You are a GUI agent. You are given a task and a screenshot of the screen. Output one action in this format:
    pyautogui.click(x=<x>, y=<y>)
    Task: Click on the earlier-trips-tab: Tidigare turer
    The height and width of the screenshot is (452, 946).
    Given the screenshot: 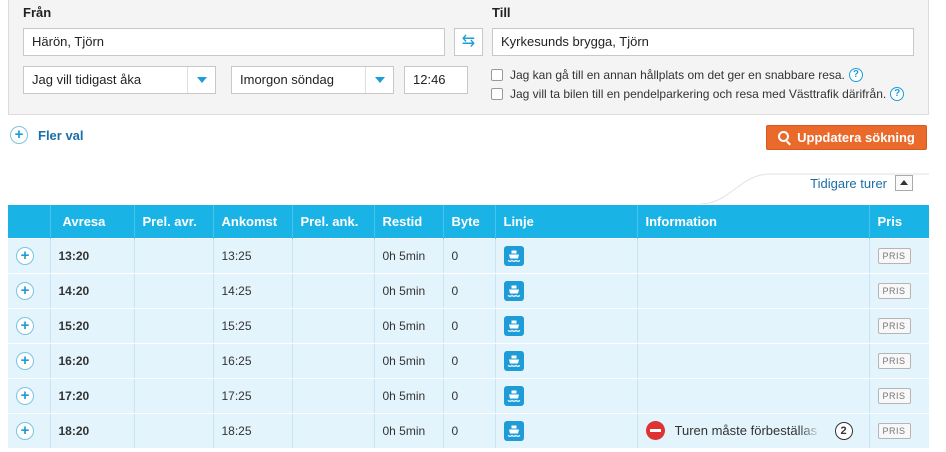 What is the action you would take?
    pyautogui.click(x=814, y=182)
    